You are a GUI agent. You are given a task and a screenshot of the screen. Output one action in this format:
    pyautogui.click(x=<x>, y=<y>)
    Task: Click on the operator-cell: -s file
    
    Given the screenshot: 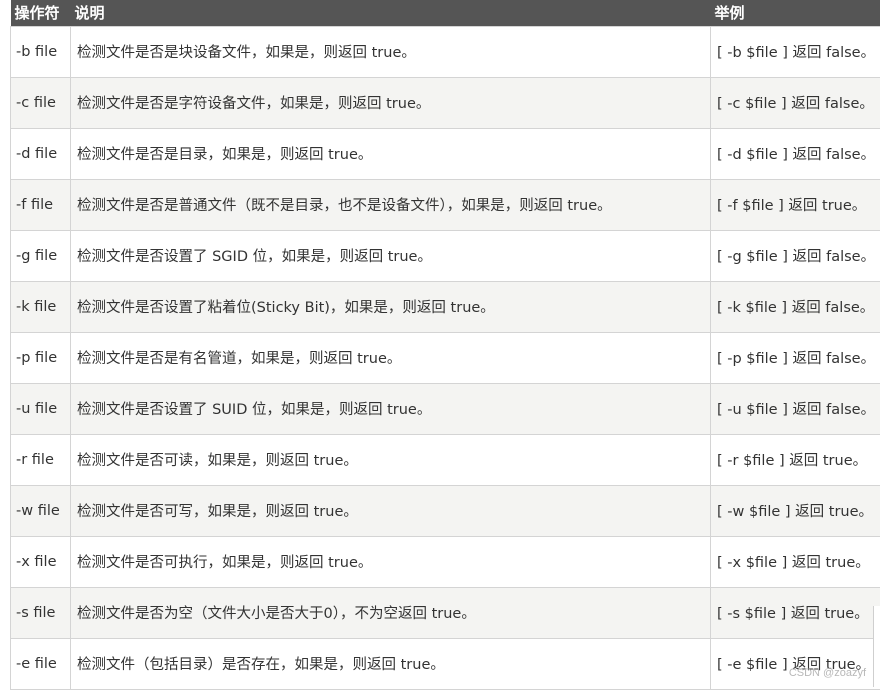 What is the action you would take?
    pyautogui.click(x=41, y=612)
    